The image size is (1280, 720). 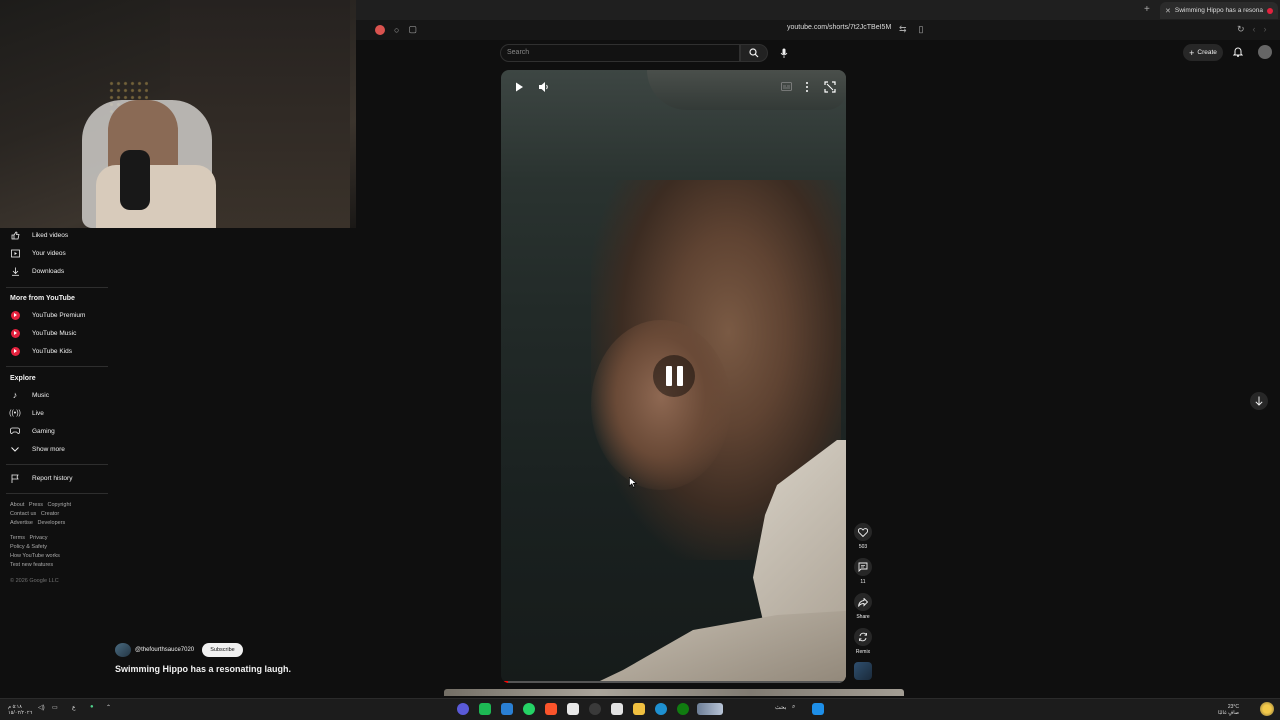 I want to click on app-icon-calendar, so click(x=617, y=709).